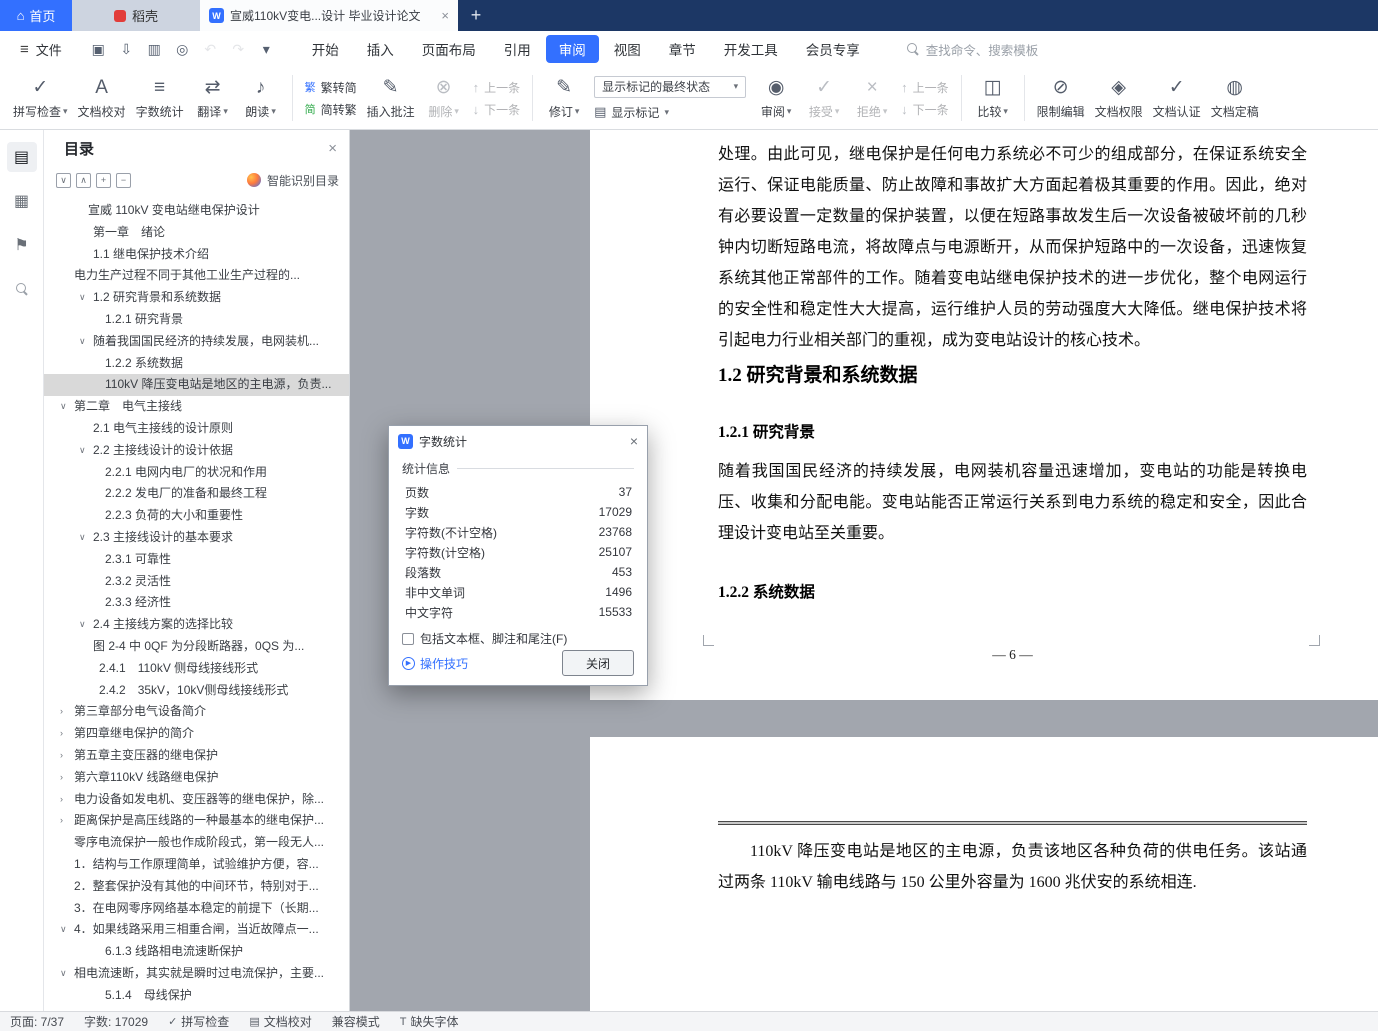  I want to click on toc-item: ∨ 第二章 电气主接线, so click(196, 407).